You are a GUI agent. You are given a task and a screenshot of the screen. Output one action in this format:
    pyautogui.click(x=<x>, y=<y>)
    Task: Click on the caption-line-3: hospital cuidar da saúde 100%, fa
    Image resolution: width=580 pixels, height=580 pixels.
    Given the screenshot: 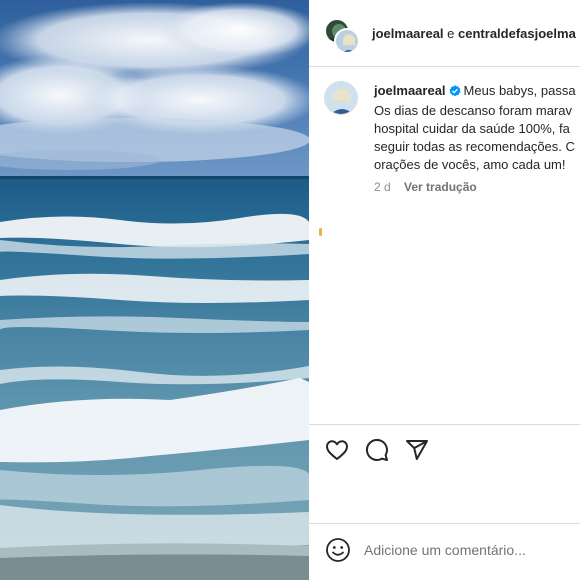 What is the action you would take?
    pyautogui.click(x=472, y=128)
    